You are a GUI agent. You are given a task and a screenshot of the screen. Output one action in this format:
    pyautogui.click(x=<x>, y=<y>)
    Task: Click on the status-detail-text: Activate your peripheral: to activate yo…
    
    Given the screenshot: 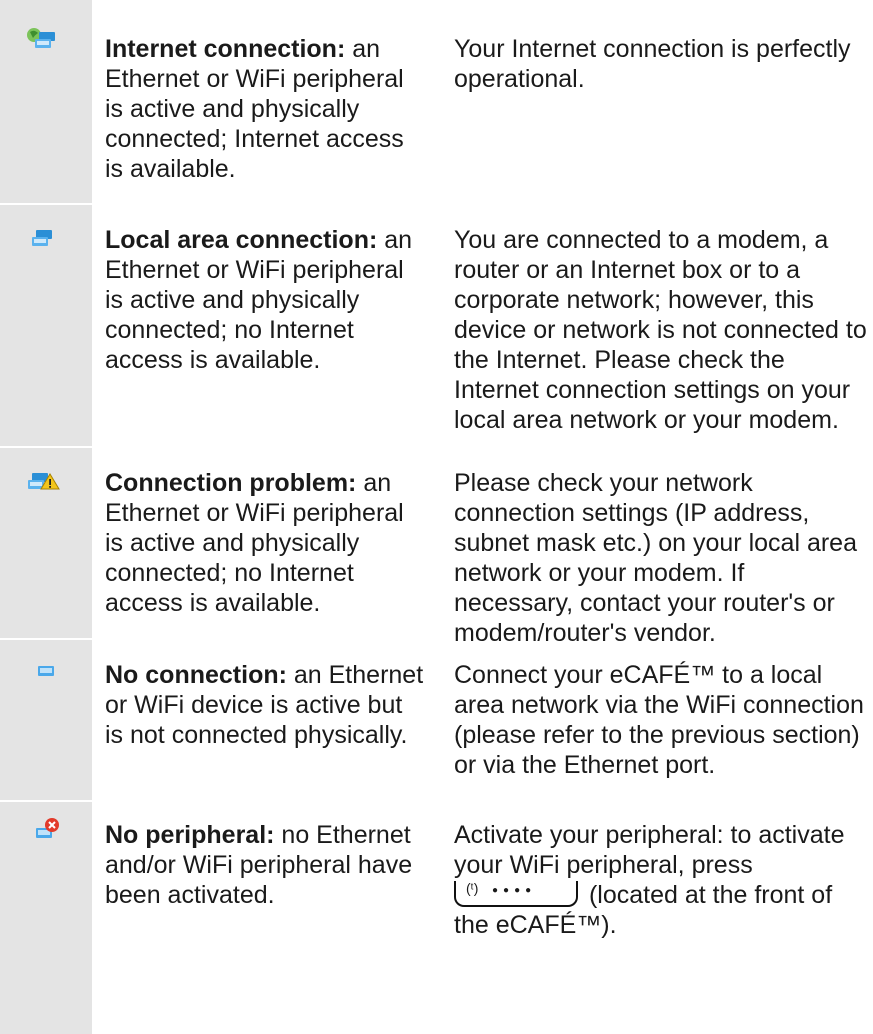 What is the action you would take?
    pyautogui.click(x=649, y=850)
    